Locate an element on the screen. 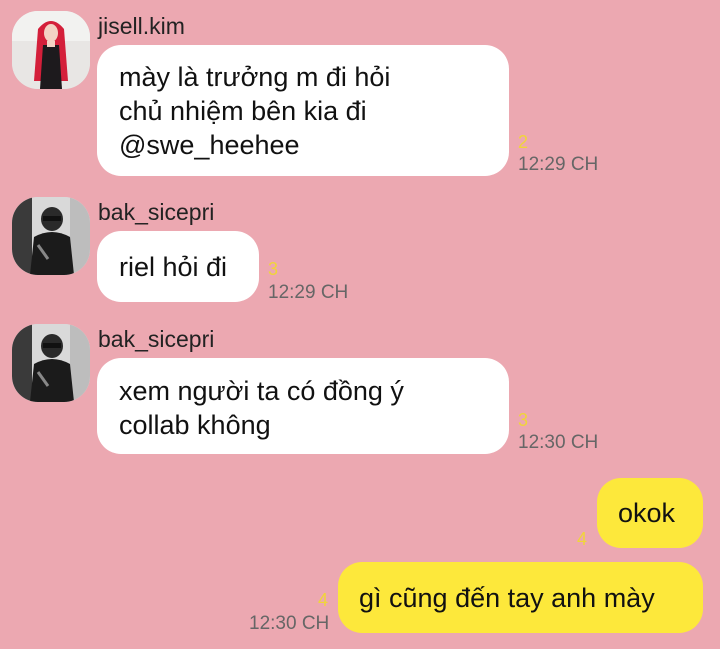 This screenshot has height=649, width=720. unread-count: 2 is located at coordinates (523, 142).